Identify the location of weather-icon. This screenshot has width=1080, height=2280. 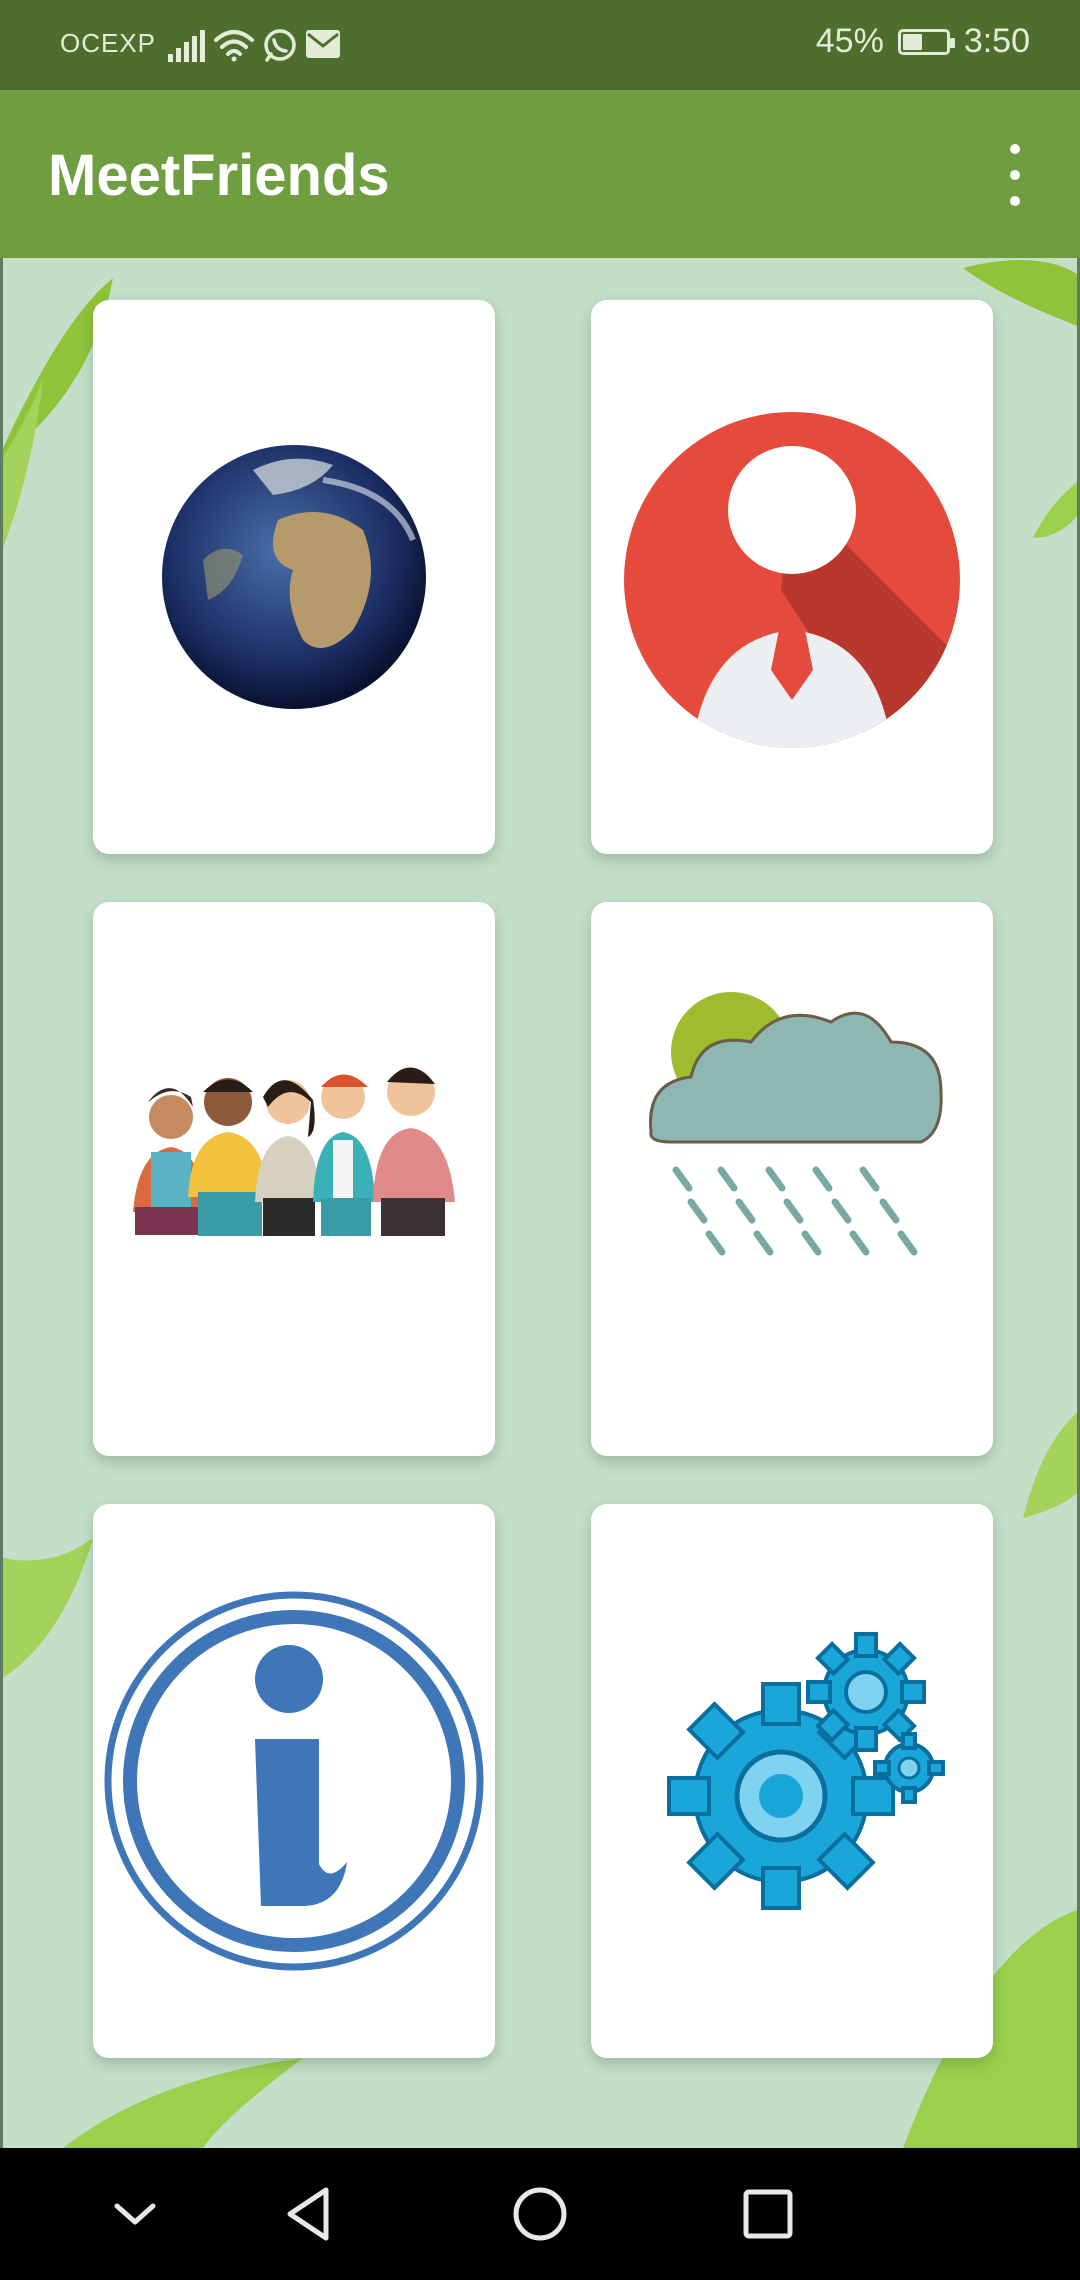
(796, 1124).